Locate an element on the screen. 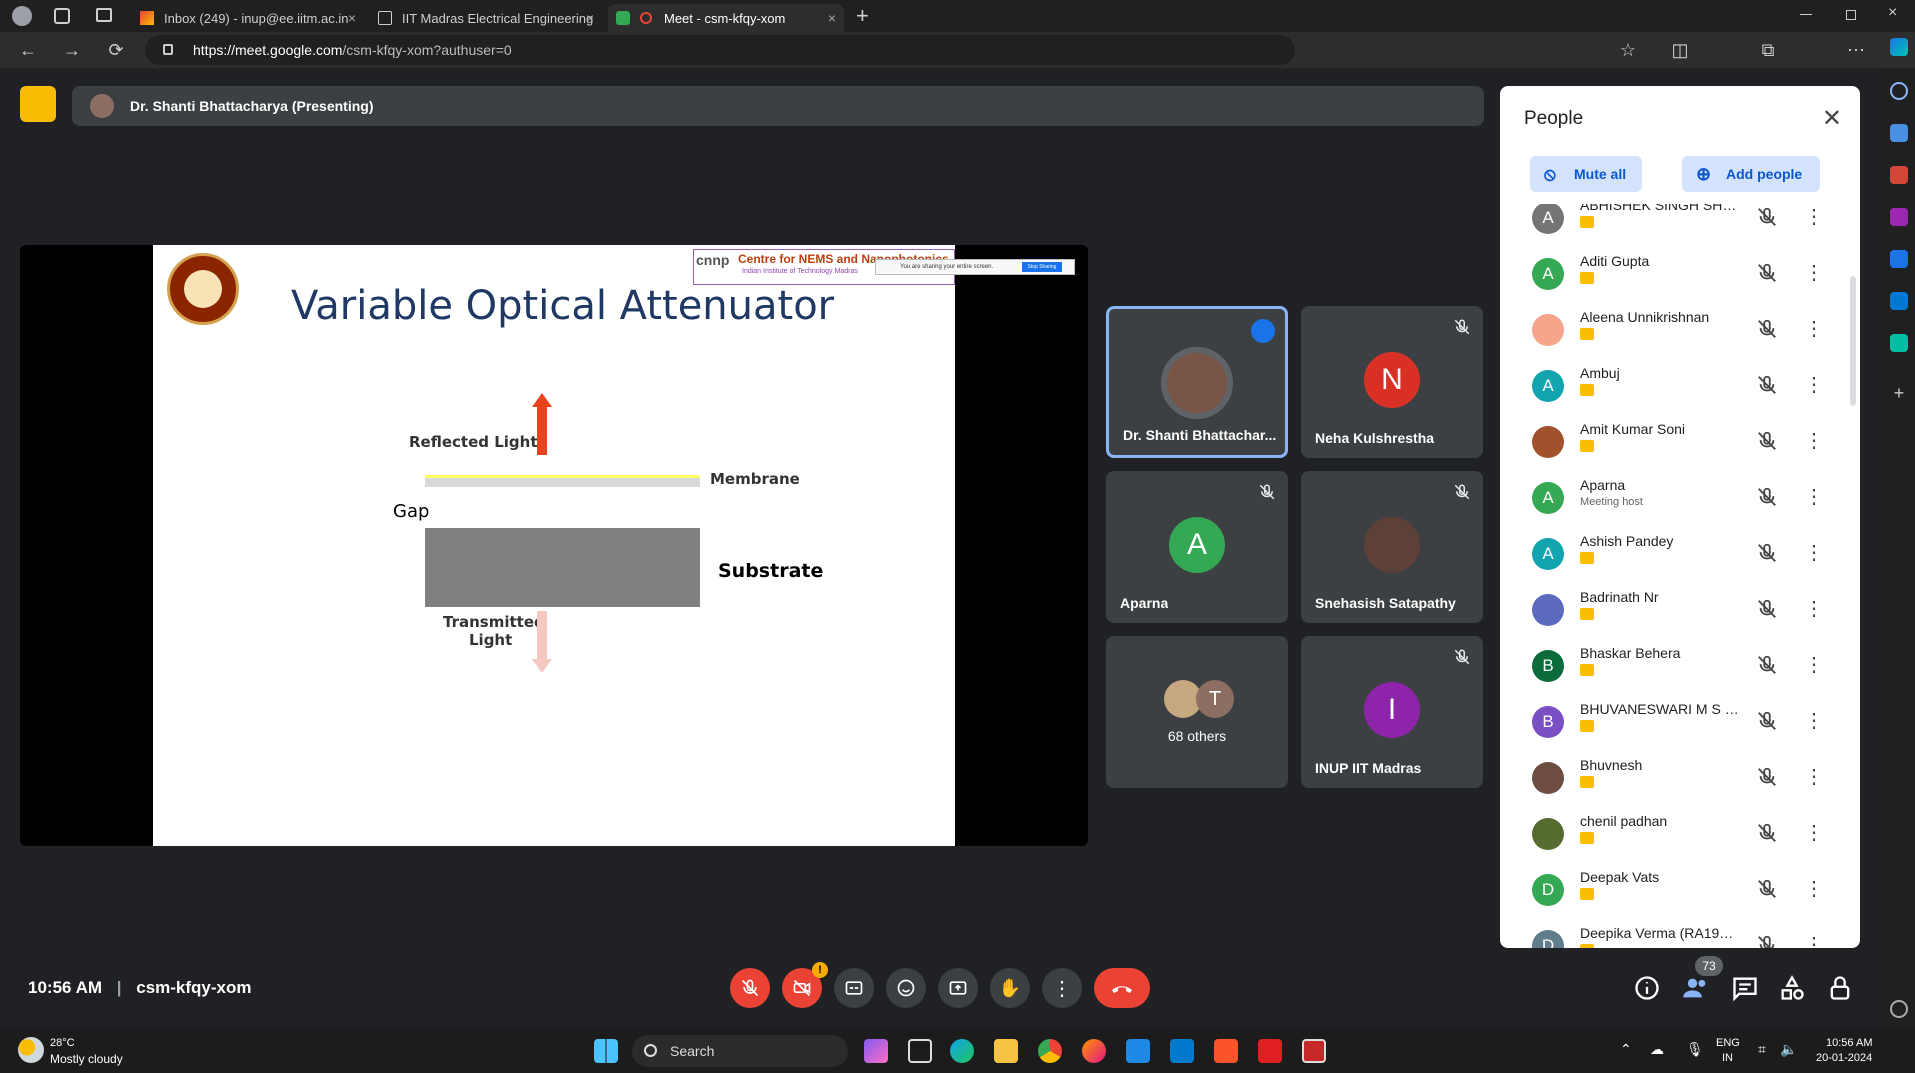  tab-gmail: Inbox (249) - inup@ee.iitm.ac.in × is located at coordinates (248, 18).